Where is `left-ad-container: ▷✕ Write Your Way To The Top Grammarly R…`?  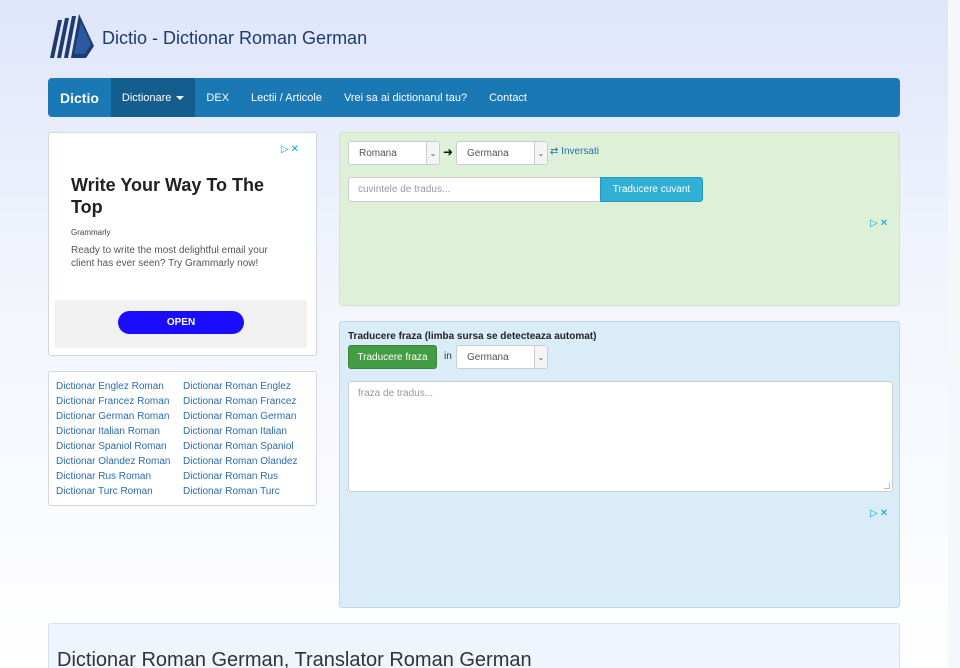
left-ad-container: ▷✕ Write Your Way To The Top Grammarly R… is located at coordinates (182, 244).